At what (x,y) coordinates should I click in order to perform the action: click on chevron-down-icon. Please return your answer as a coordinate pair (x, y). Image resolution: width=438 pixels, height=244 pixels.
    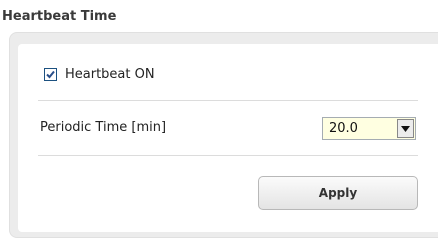
    Looking at the image, I should click on (405, 128).